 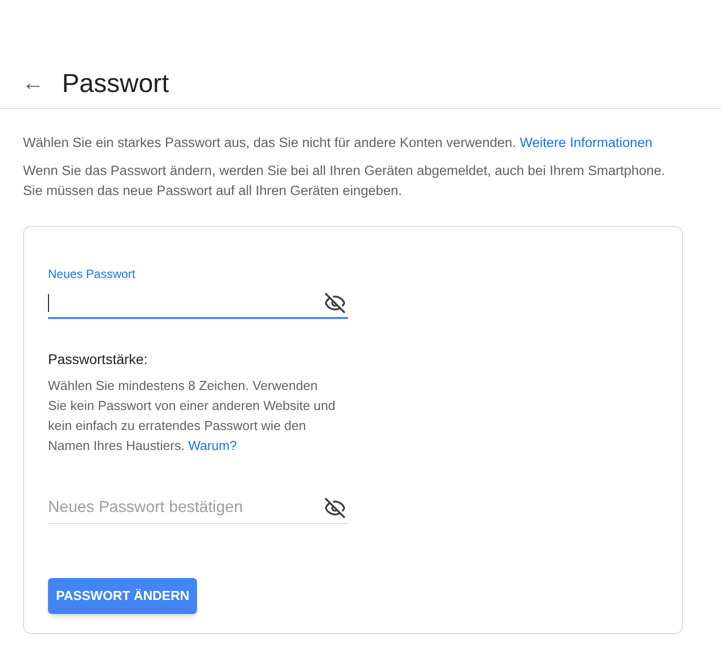 What do you see at coordinates (192, 416) in the screenshot?
I see `strength-hint: Wählen Sie mindestens 8 Zeichen. Verwenden Sie kein Passwort von einer anderen Website und kein einfach zu erratendes Passwort wie den Namen Ihres Haustiers. Warum?` at bounding box center [192, 416].